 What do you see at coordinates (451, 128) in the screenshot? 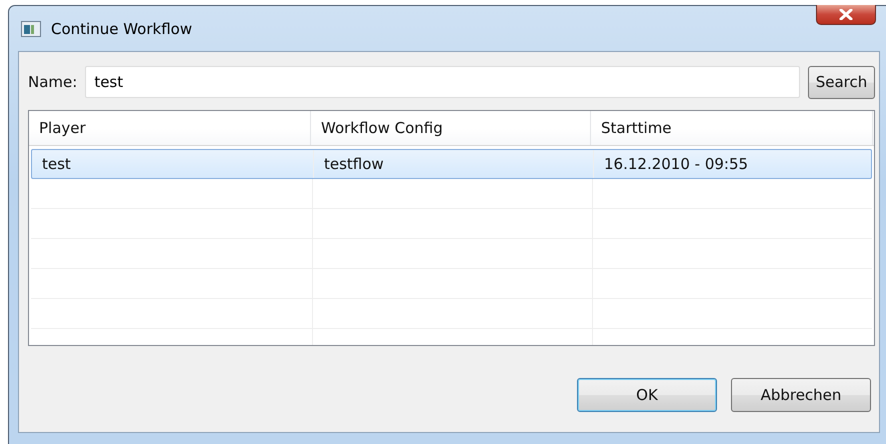
I see `column-header: Workflow Config` at bounding box center [451, 128].